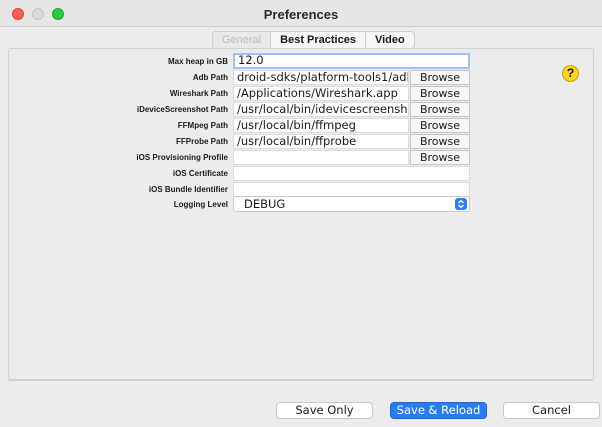 The image size is (602, 427). Describe the element at coordinates (201, 141) in the screenshot. I see `ffprobe-path-label: FFProbe Path` at that location.